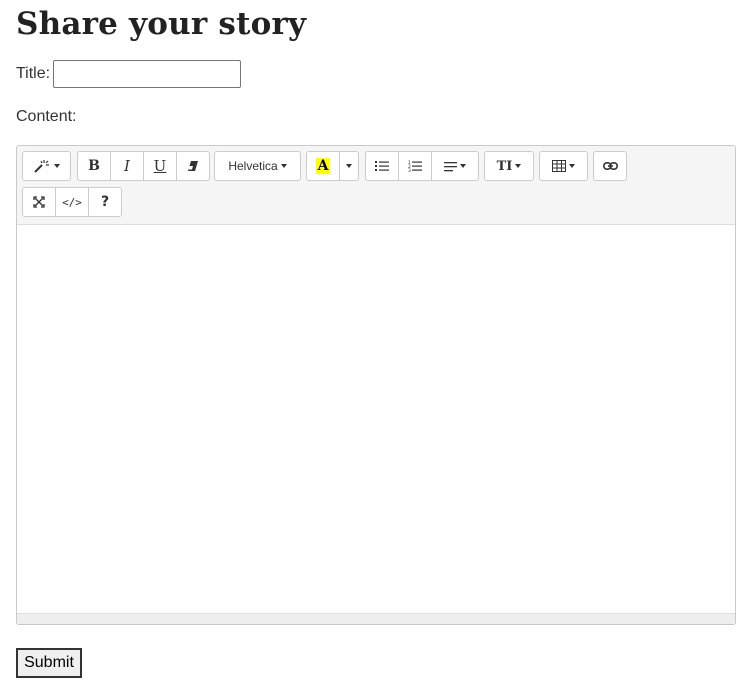  I want to click on fullscreen-icon, so click(39, 202).